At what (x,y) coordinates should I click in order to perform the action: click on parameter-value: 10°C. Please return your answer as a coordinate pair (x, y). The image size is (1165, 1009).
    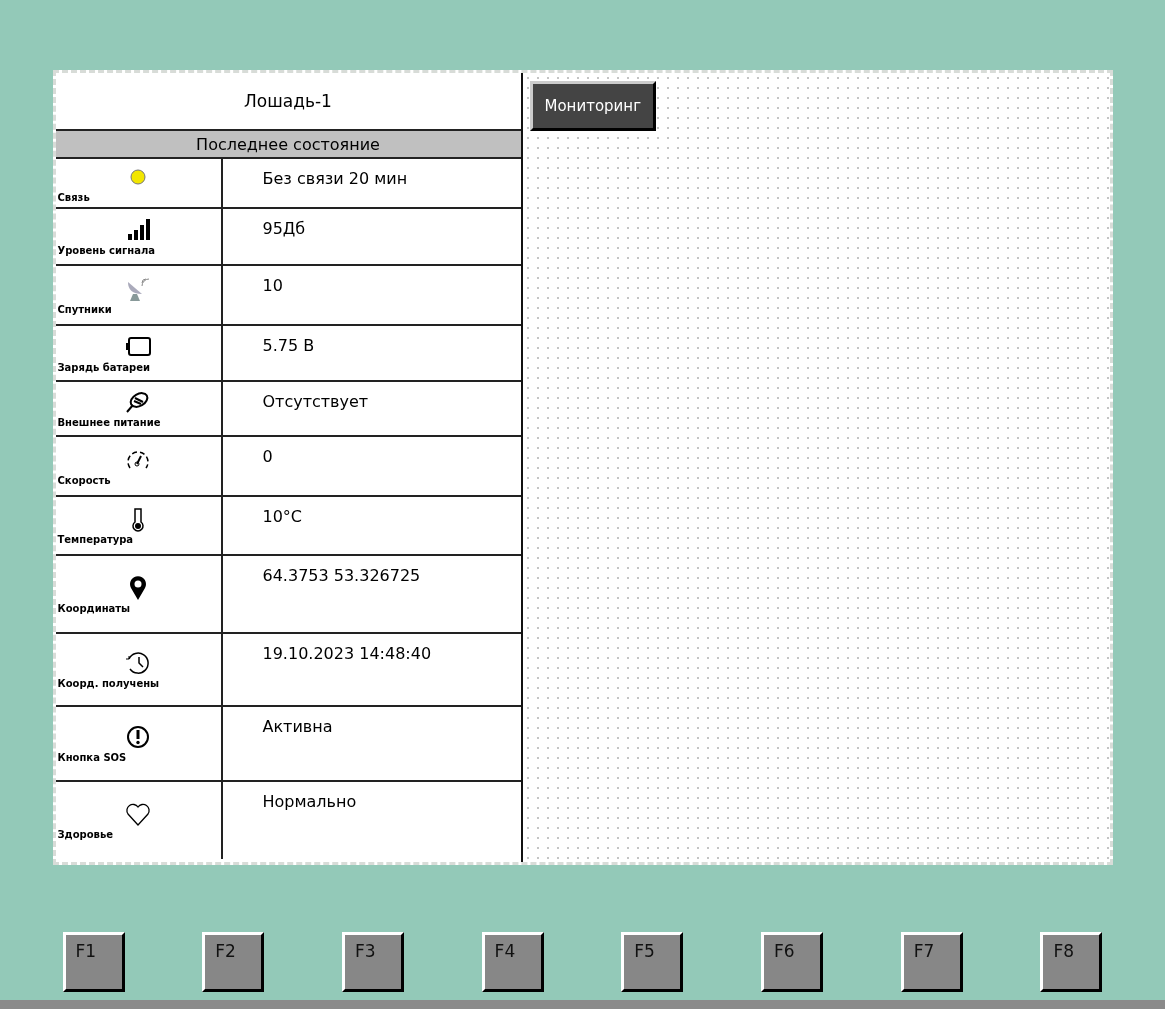
    Looking at the image, I should click on (282, 516).